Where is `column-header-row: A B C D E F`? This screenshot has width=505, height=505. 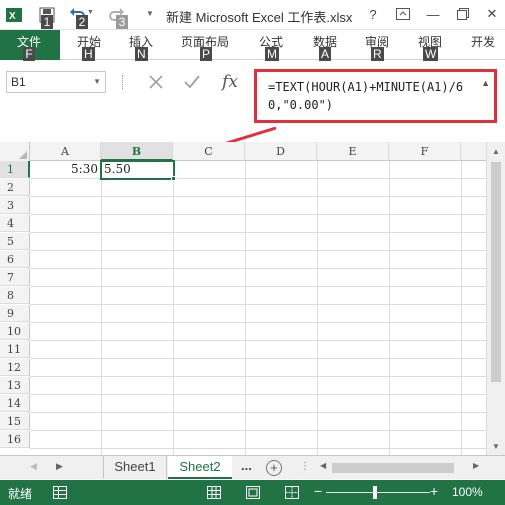
column-header-row: A B C D E F is located at coordinates (243, 151).